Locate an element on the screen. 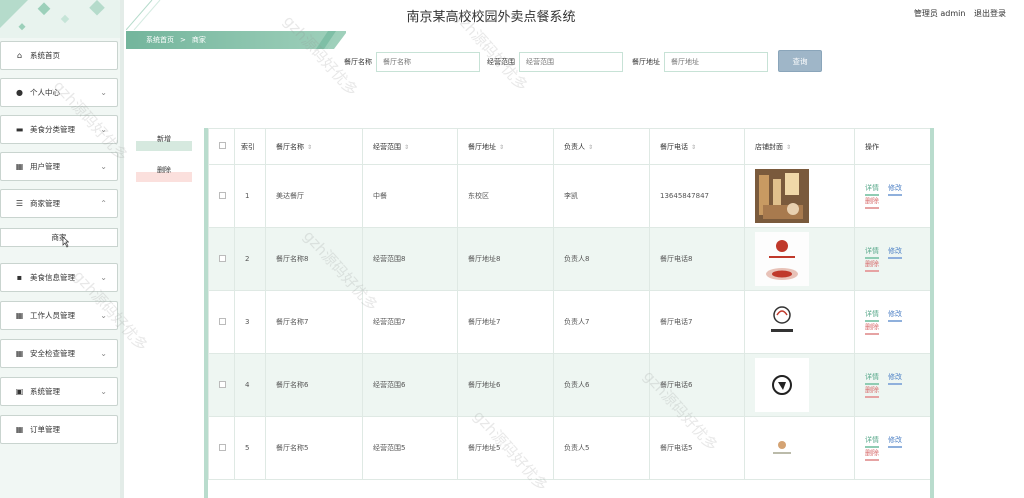 The width and height of the screenshot is (1024, 498). sidebar-subitem-merchant: 商家 is located at coordinates (59, 237).